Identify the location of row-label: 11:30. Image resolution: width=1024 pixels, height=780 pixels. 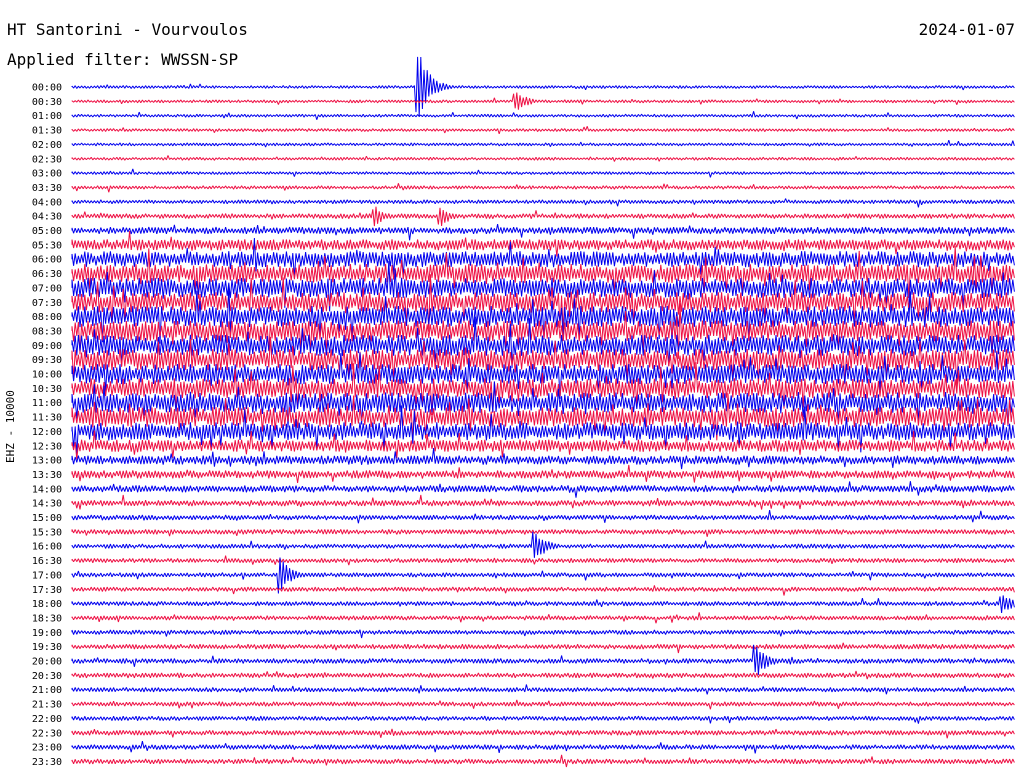
(47, 418).